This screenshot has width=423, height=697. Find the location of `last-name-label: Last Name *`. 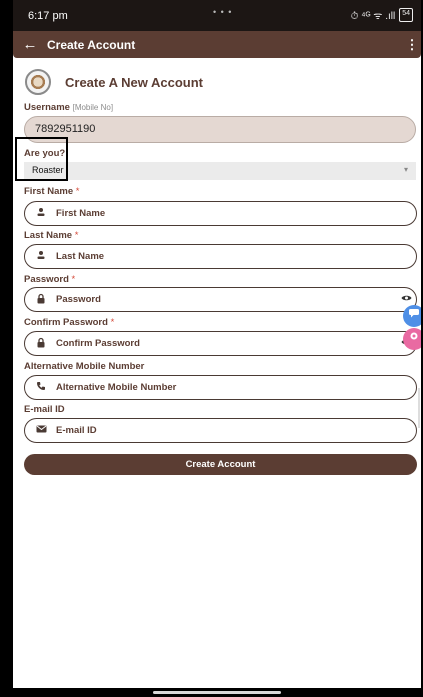

last-name-label: Last Name * is located at coordinates (51, 235).